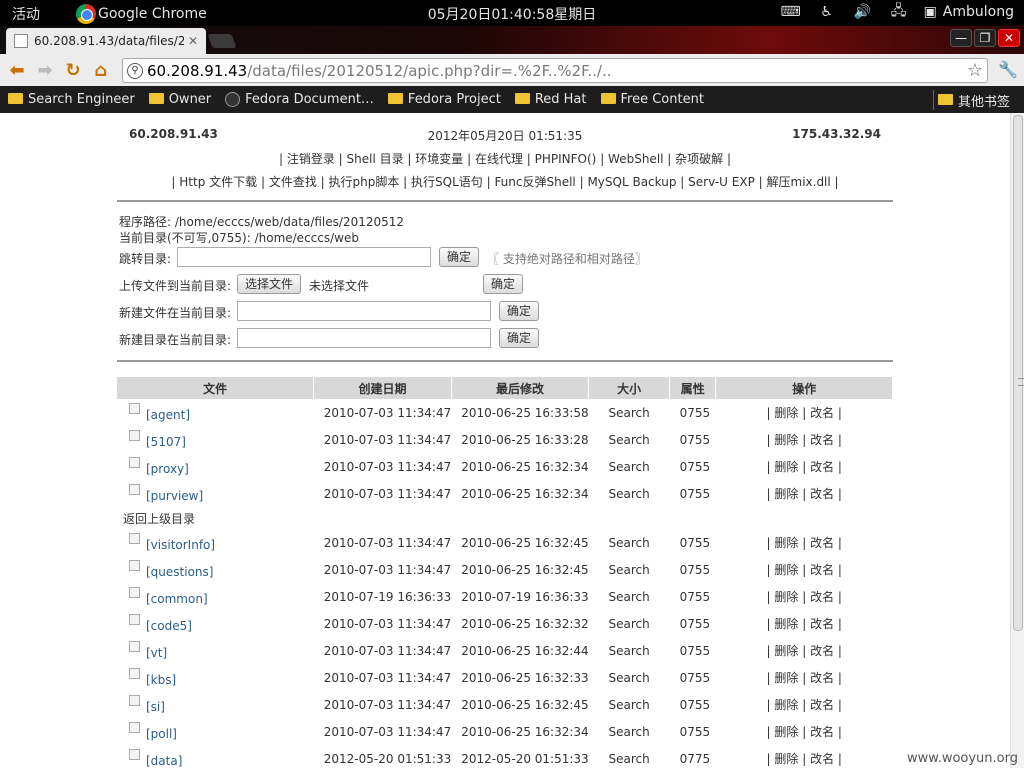 Image resolution: width=1024 pixels, height=768 pixels. Describe the element at coordinates (375, 159) in the screenshot. I see `menu-shell-dir: Shell 目录` at that location.